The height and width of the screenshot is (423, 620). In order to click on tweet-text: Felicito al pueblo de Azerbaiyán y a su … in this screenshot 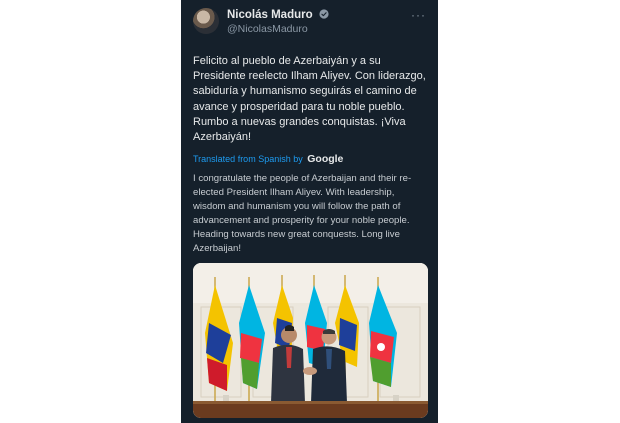, I will do `click(311, 99)`.